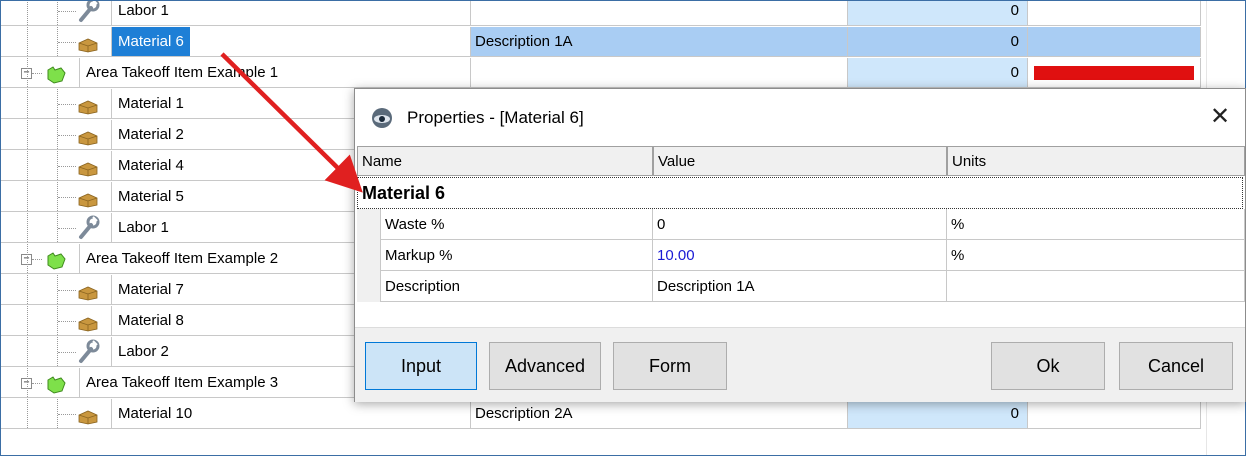 The width and height of the screenshot is (1246, 456). What do you see at coordinates (1048, 366) in the screenshot?
I see `ok-button: Ok` at bounding box center [1048, 366].